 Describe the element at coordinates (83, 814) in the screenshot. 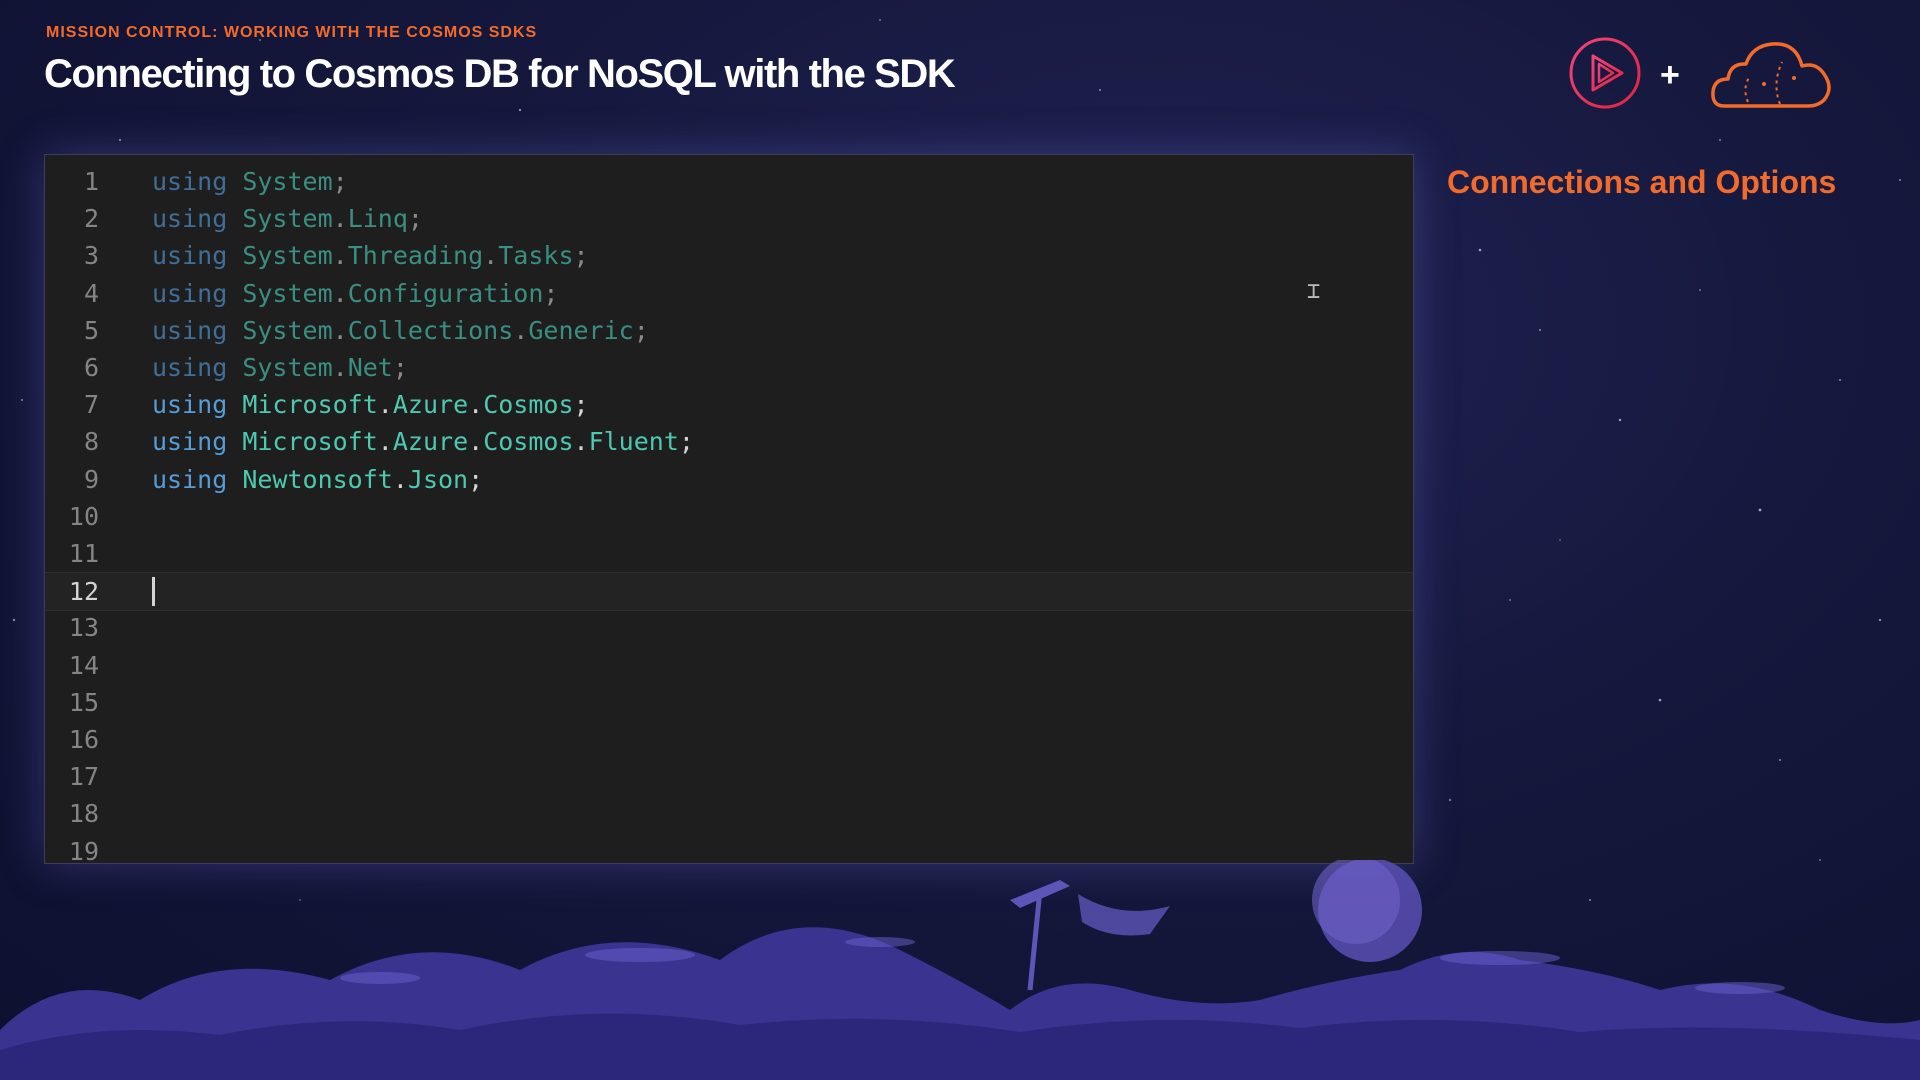

I see `line-number: 18` at that location.